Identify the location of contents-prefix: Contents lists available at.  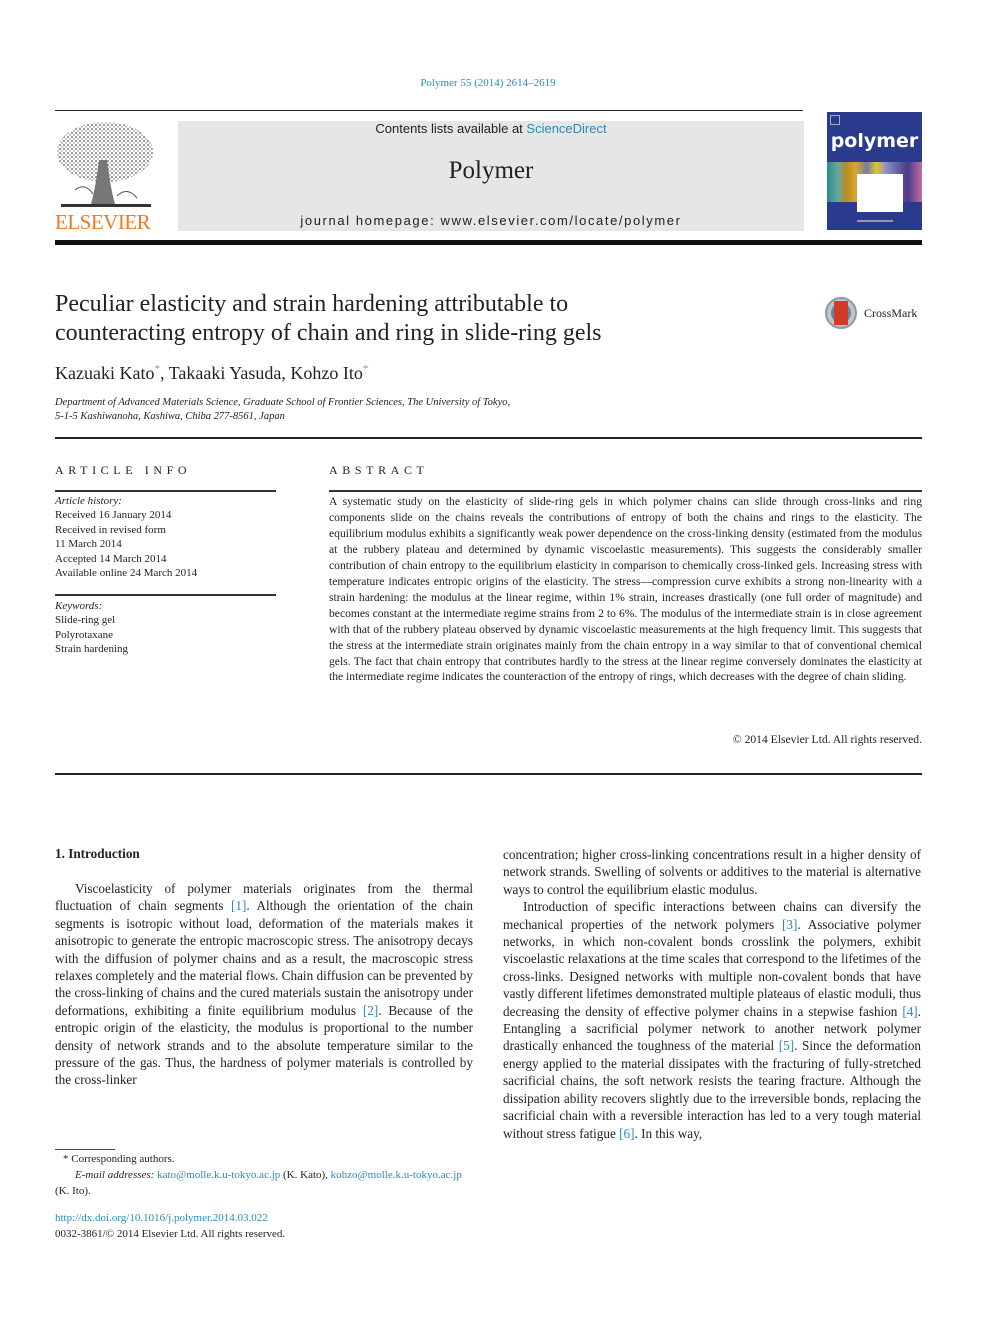
(451, 128).